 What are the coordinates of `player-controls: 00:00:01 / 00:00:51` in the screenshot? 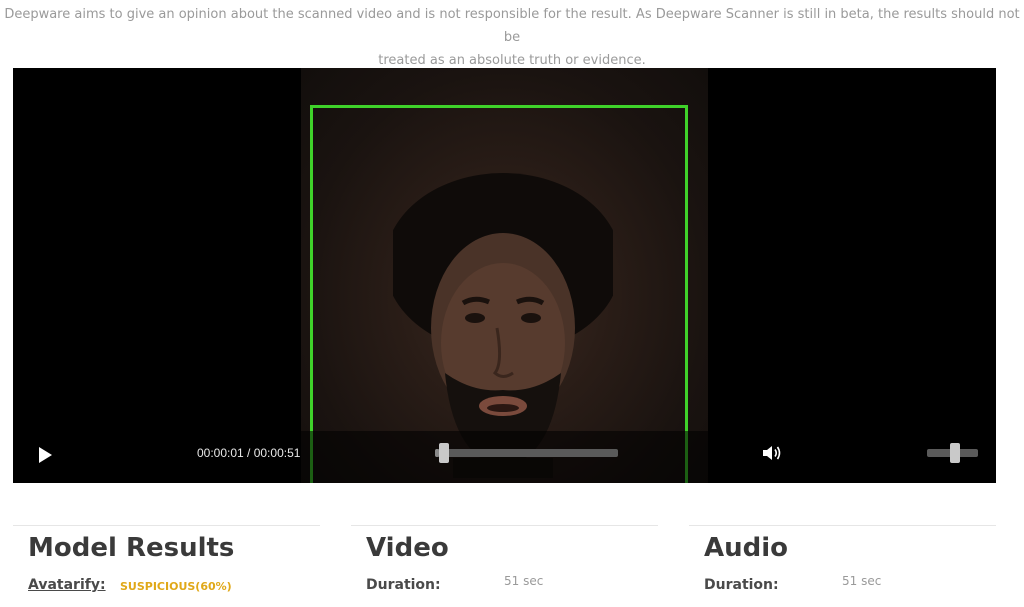 It's located at (504, 457).